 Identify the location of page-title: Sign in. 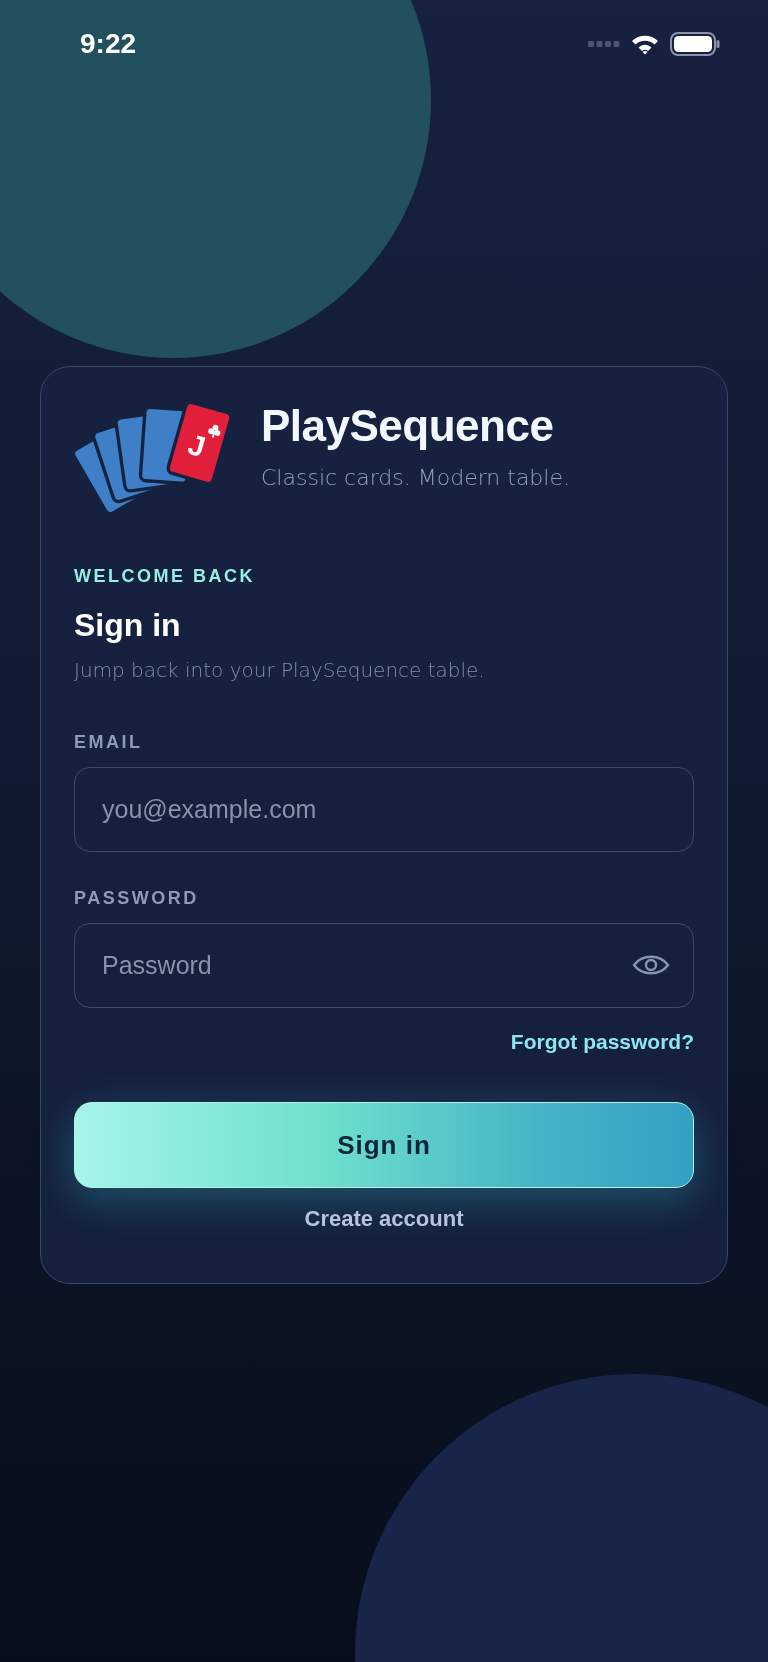
(127, 625).